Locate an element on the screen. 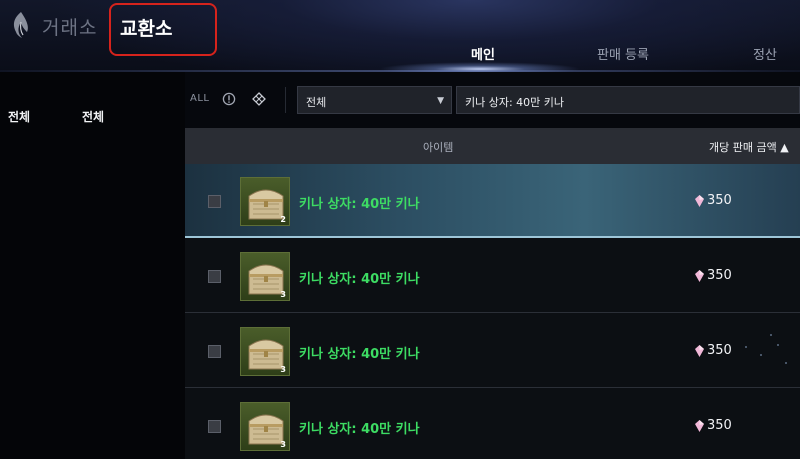  sidebar-category-all: 전체 is located at coordinates (19, 116).